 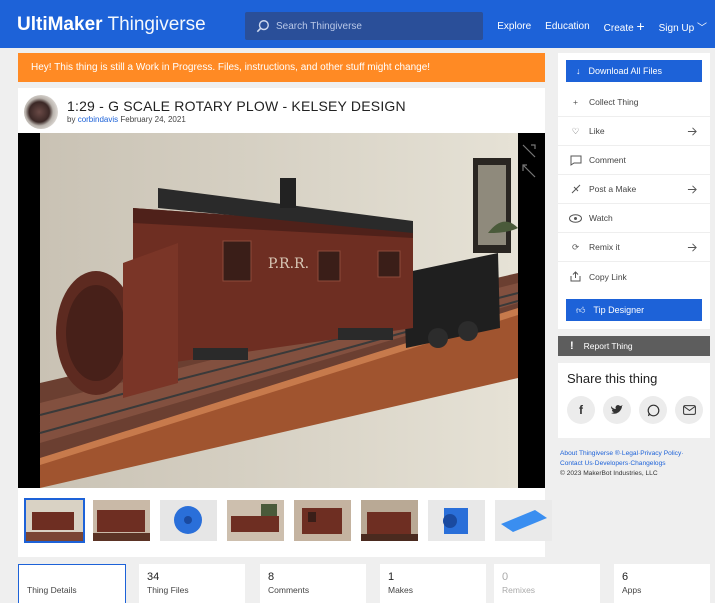 What do you see at coordinates (575, 246) in the screenshot?
I see `remix-icon: ⟳` at bounding box center [575, 246].